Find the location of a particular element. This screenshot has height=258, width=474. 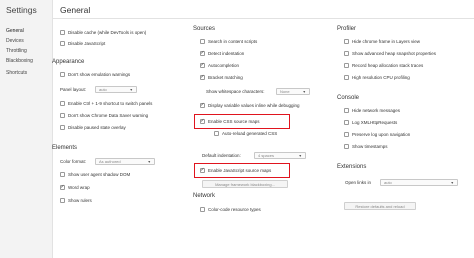

bracket-matching-label: Bracket matching is located at coordinates (225, 77).